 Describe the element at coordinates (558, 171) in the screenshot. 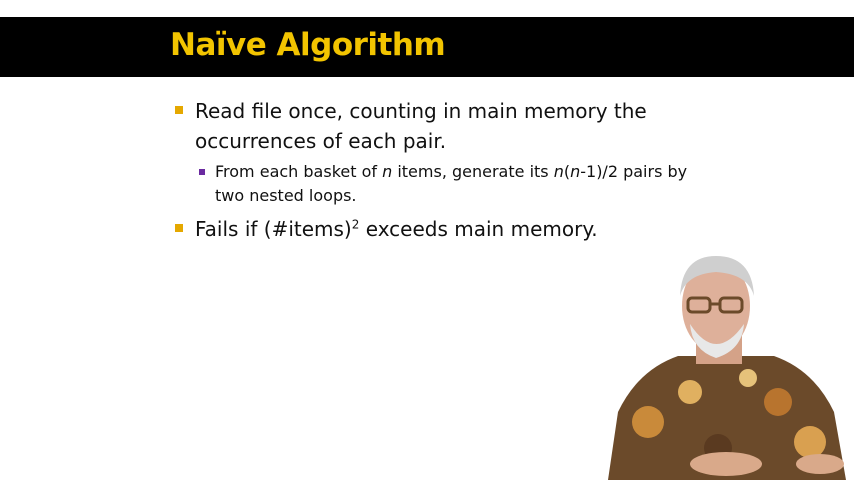

I see `sub-bullet-var-n2: n` at that location.